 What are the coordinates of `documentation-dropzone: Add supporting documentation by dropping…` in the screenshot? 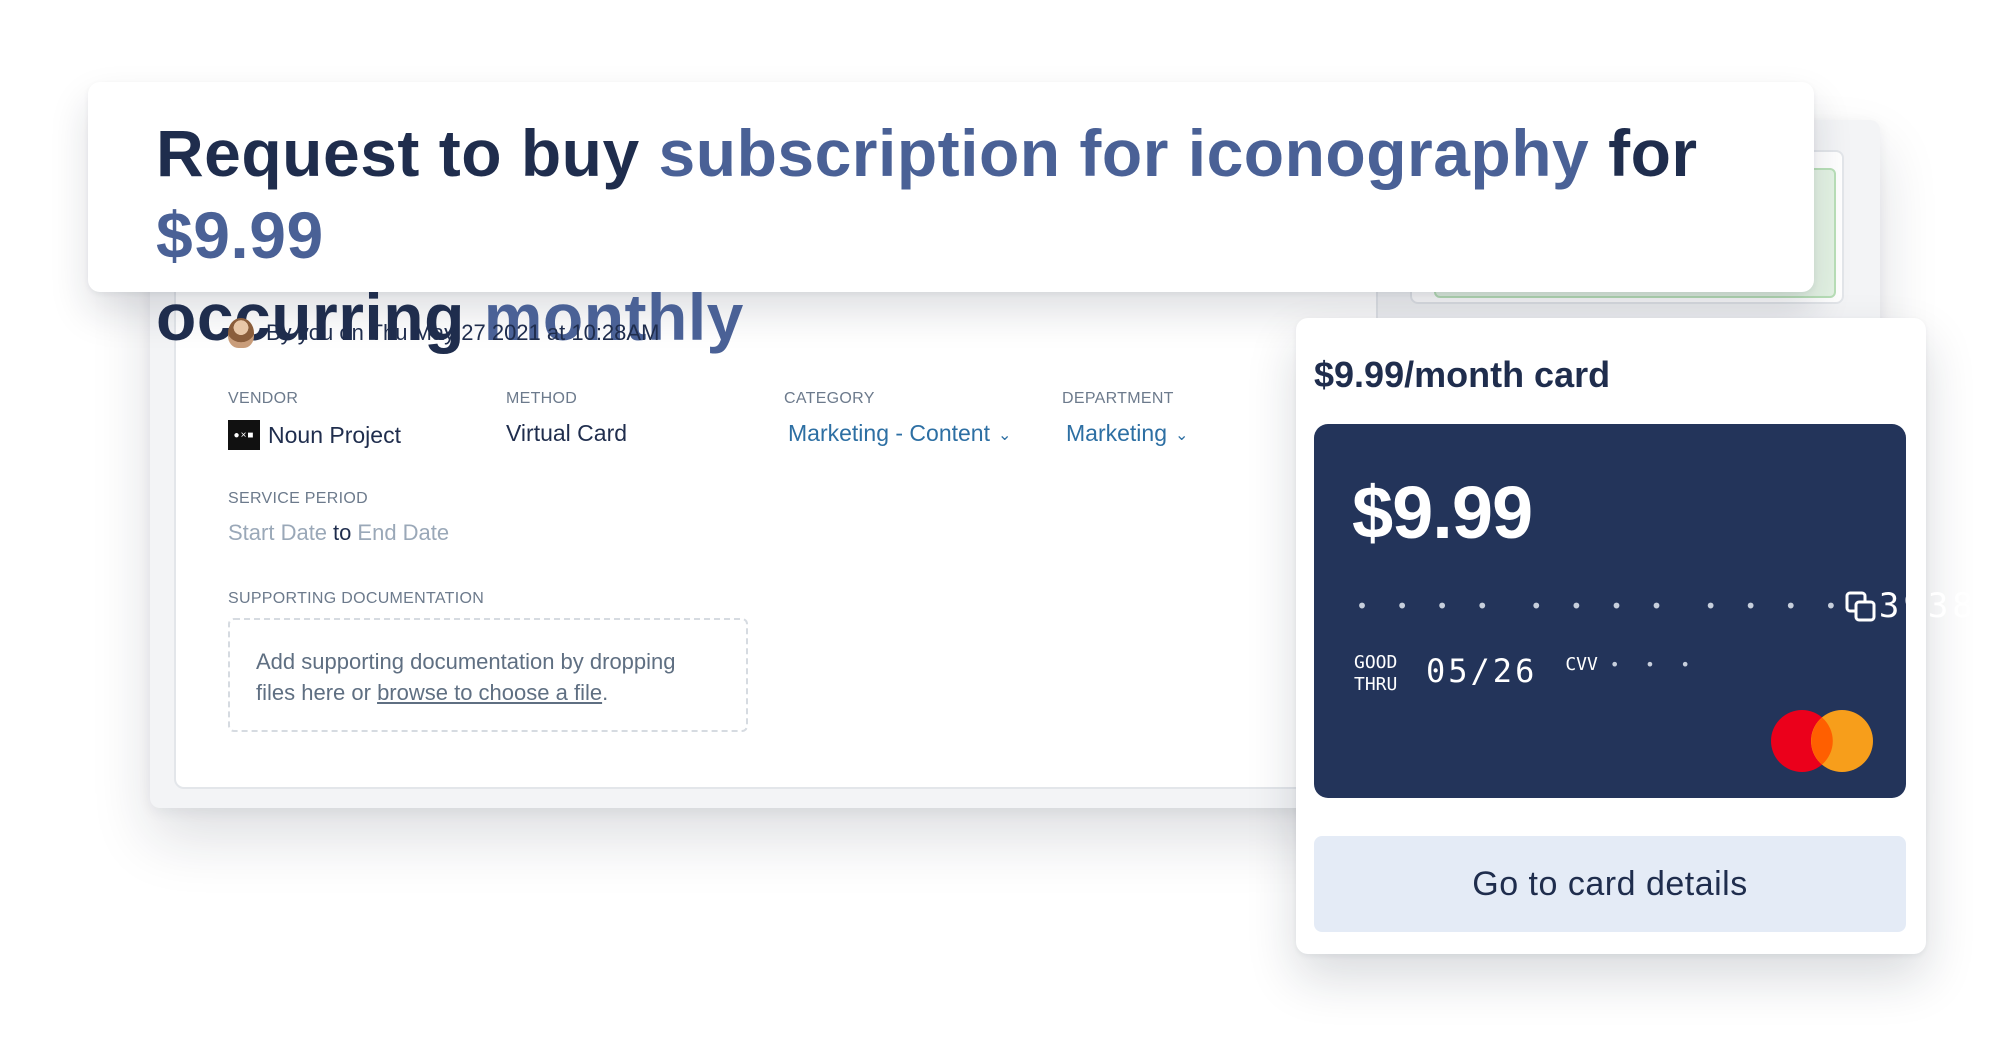 It's located at (488, 675).